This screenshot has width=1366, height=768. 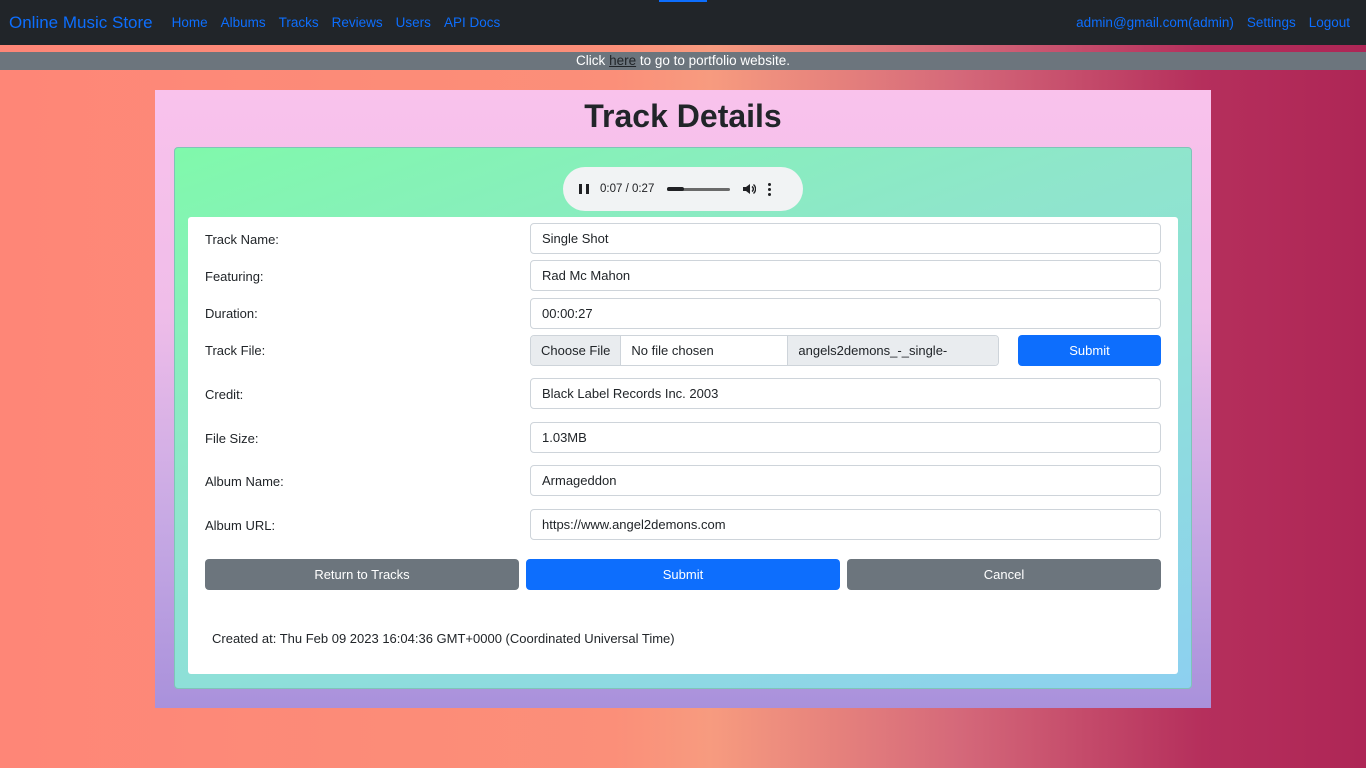 What do you see at coordinates (770, 189) in the screenshot?
I see `more-options-icon` at bounding box center [770, 189].